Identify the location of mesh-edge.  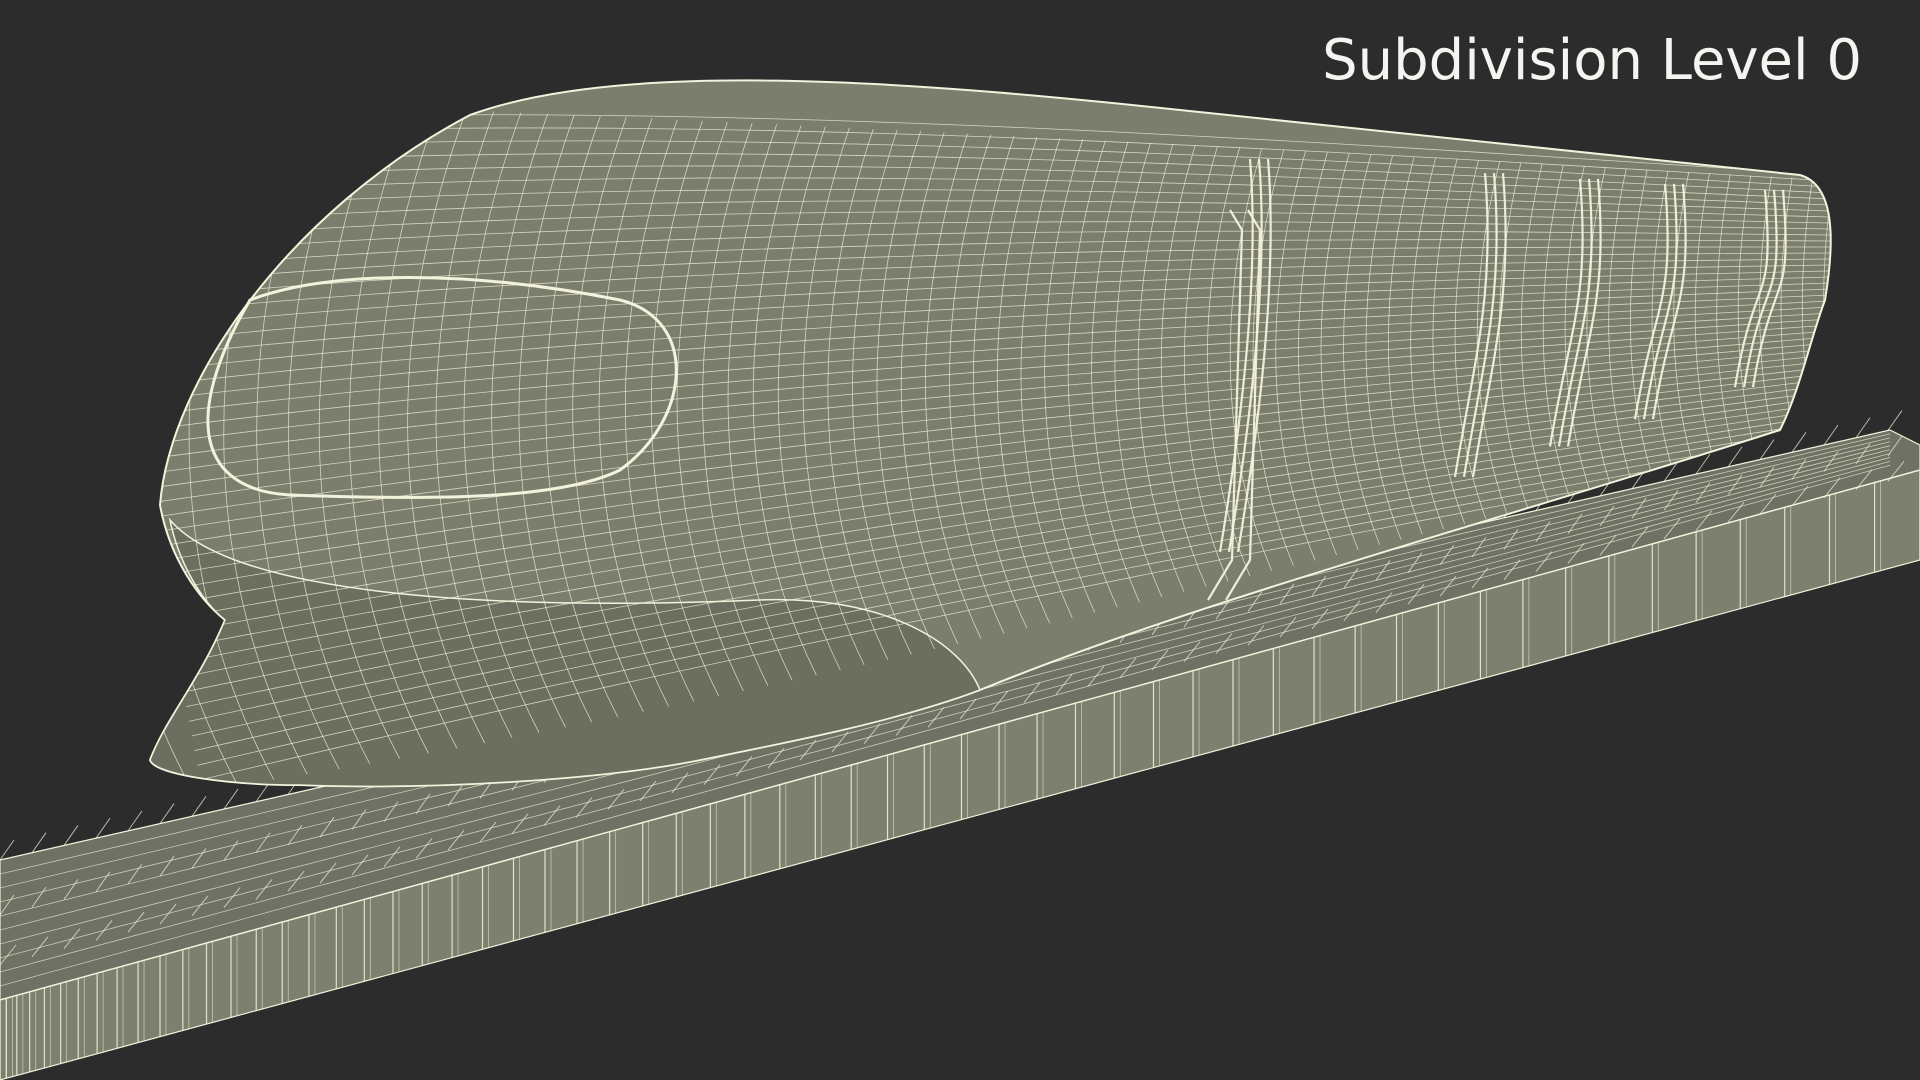
(1895, 420).